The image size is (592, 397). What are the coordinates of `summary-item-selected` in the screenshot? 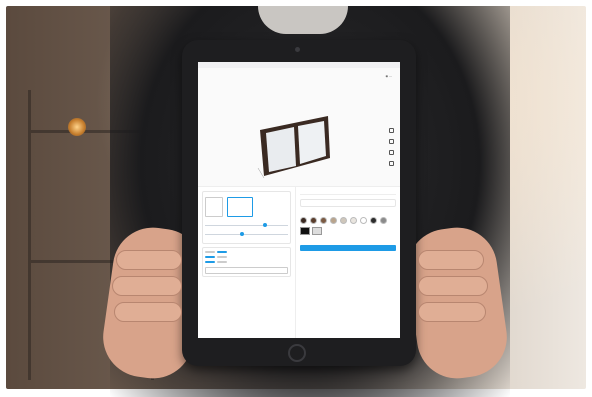 It's located at (348, 203).